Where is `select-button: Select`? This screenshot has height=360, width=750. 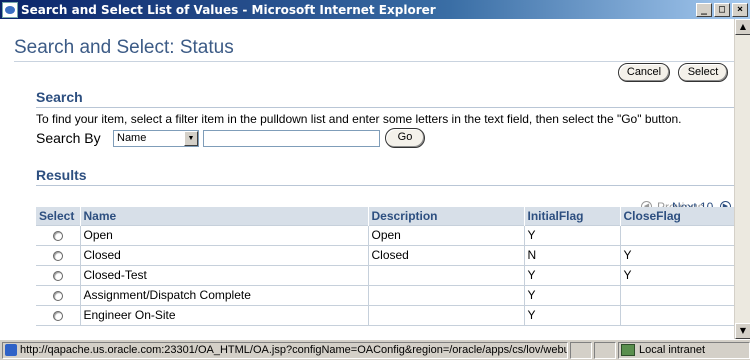
select-button: Select is located at coordinates (703, 72).